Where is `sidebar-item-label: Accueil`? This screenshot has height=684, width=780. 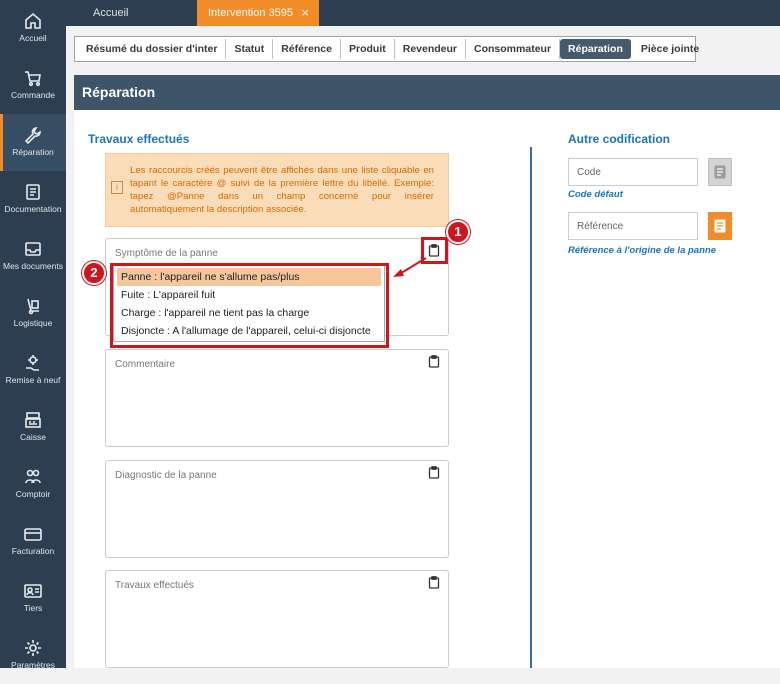 sidebar-item-label: Accueil is located at coordinates (33, 38).